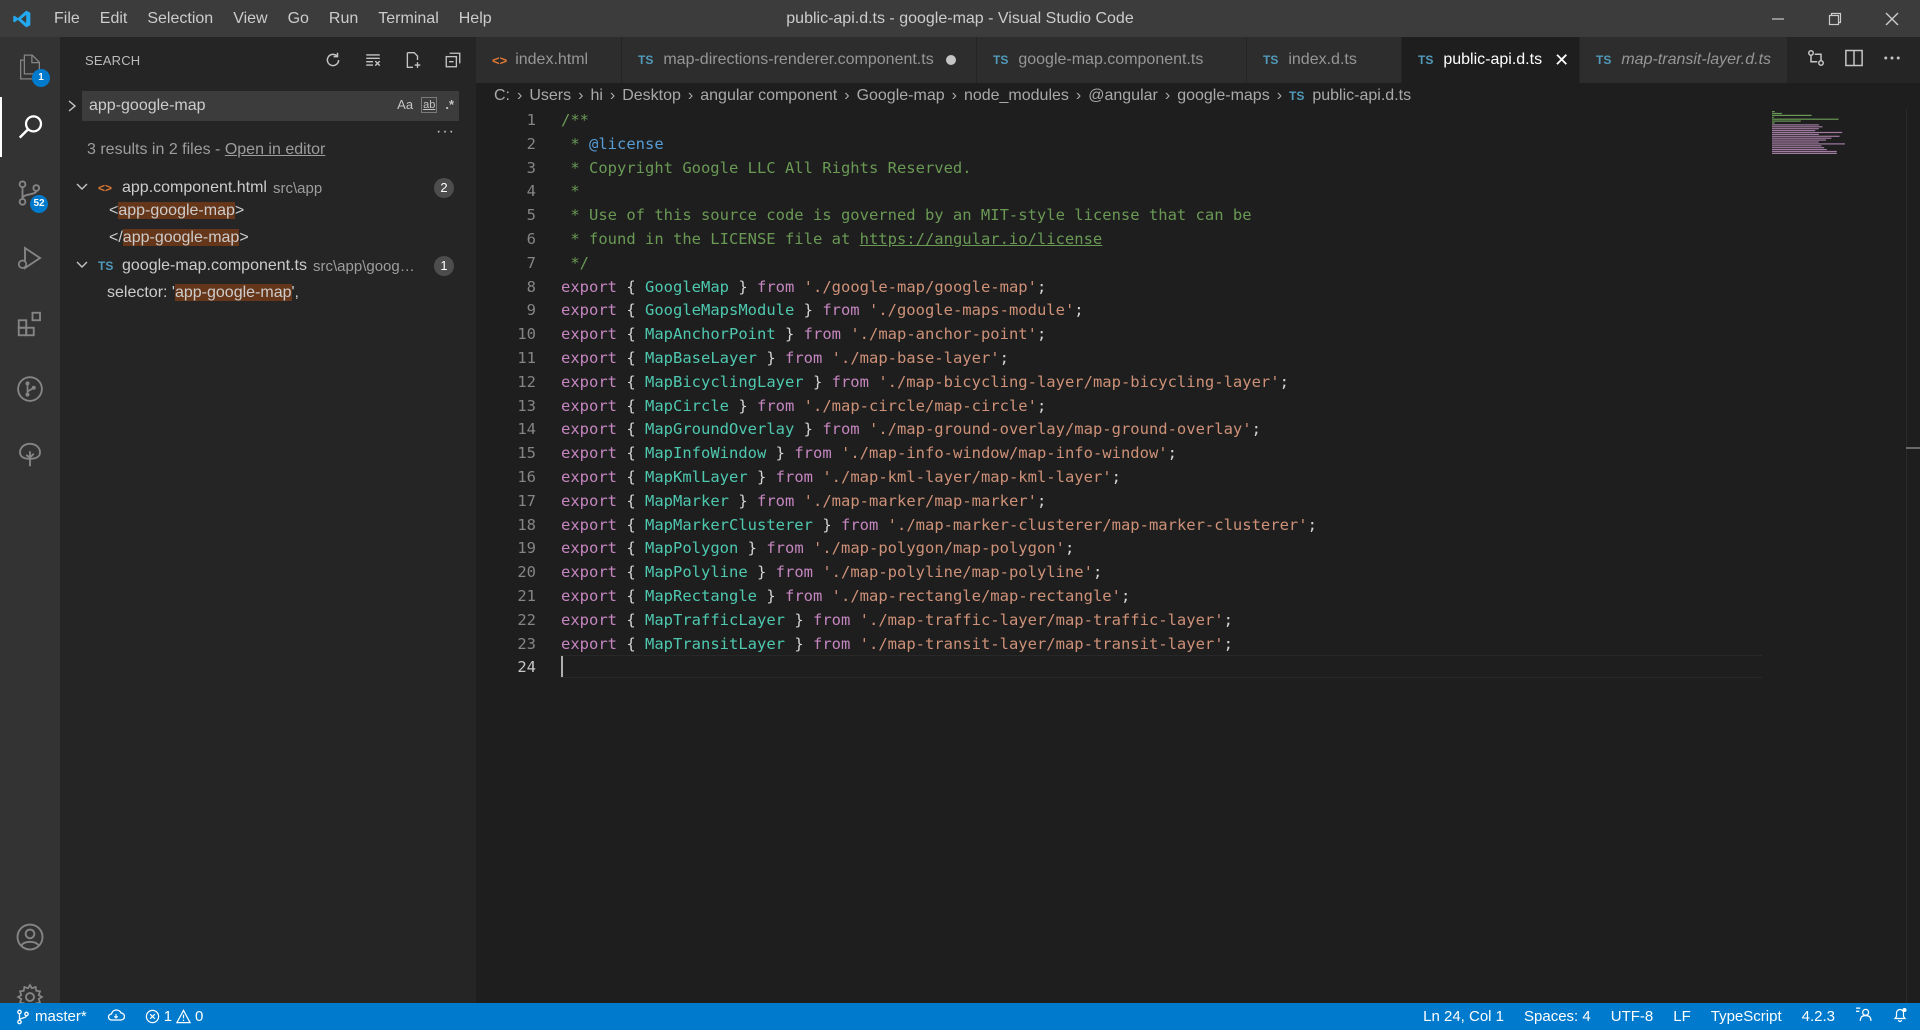  What do you see at coordinates (1112, 60) in the screenshot?
I see `tab-google-map-component: TS google-map.component.ts` at bounding box center [1112, 60].